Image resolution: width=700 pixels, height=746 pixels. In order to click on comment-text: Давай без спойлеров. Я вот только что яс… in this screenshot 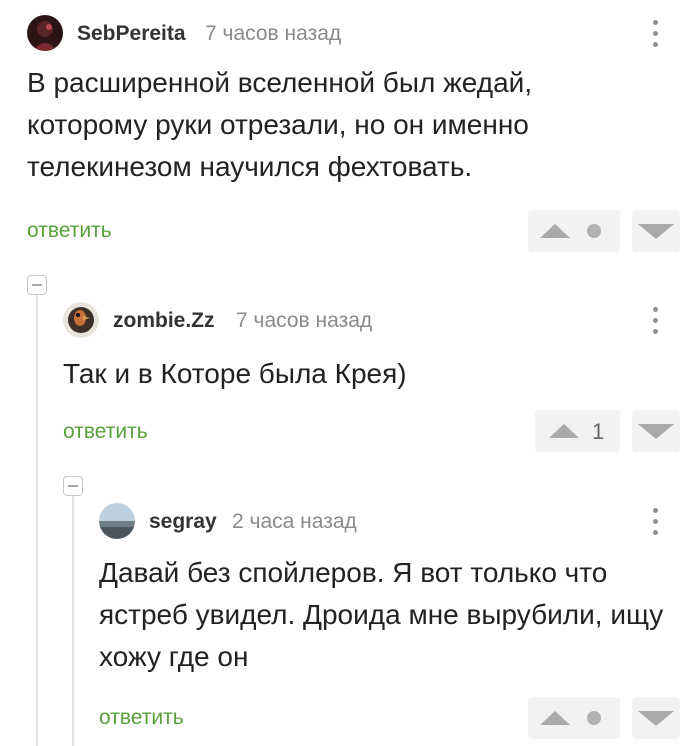, I will do `click(381, 614)`.